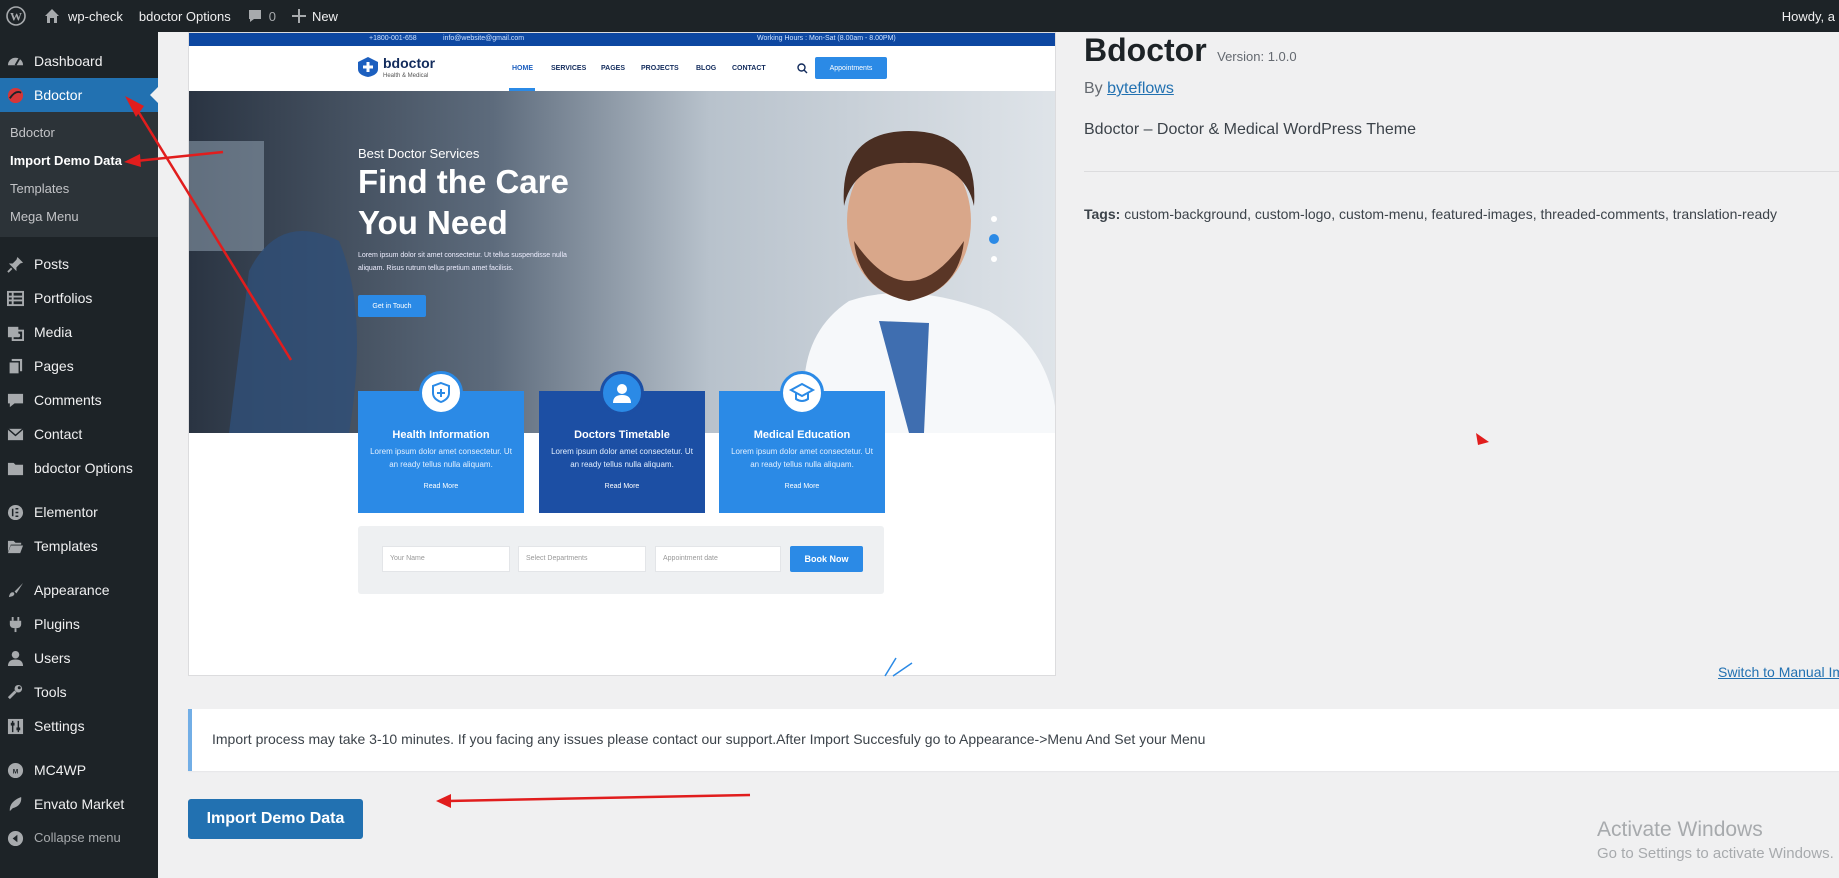 Image resolution: width=1839 pixels, height=878 pixels. Describe the element at coordinates (261, 16) in the screenshot. I see `comments-link: 0` at that location.